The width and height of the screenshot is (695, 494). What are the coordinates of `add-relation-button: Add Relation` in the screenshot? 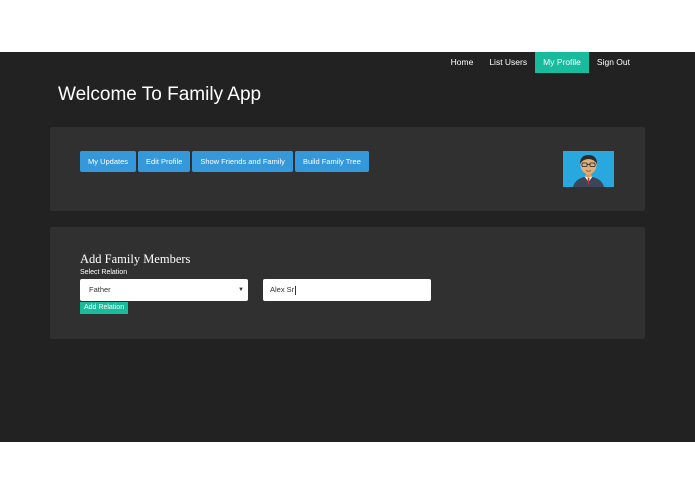 It's located at (104, 308).